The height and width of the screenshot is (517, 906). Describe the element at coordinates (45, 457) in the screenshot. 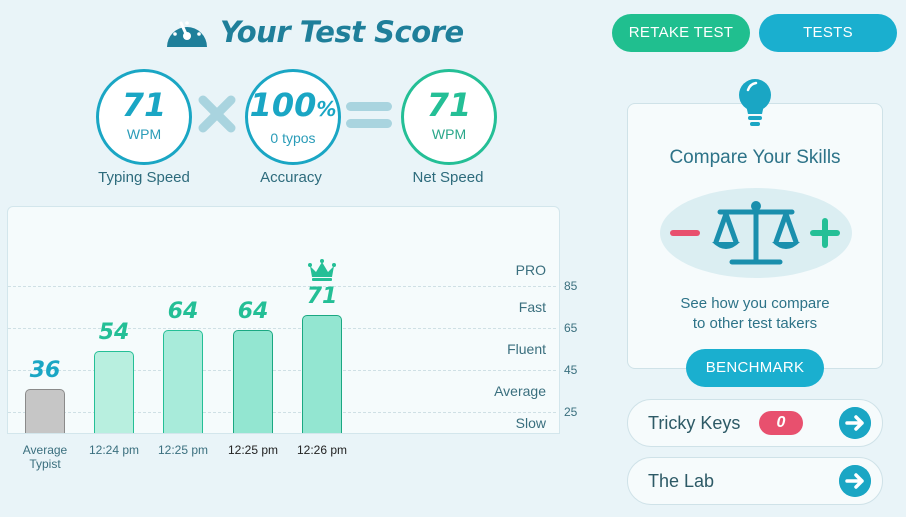

I see `chart-x-label: Average Typist` at that location.